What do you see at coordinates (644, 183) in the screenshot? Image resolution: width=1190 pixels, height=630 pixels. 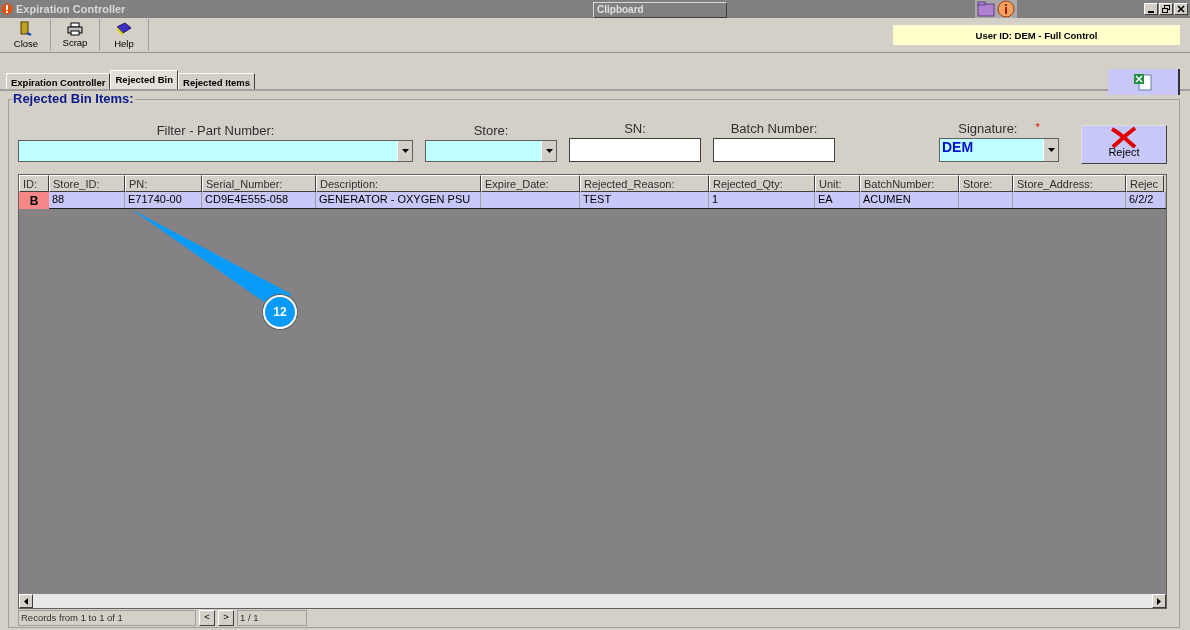 I see `column-header: Rejected_Reason:` at bounding box center [644, 183].